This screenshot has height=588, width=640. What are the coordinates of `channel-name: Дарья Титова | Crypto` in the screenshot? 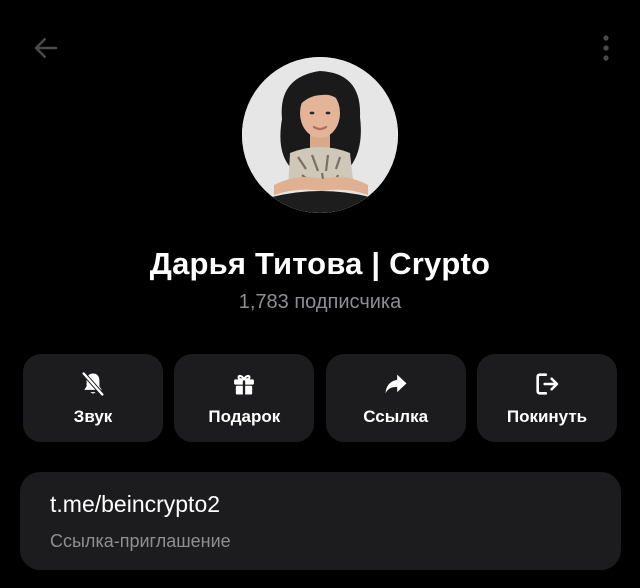 It's located at (320, 263).